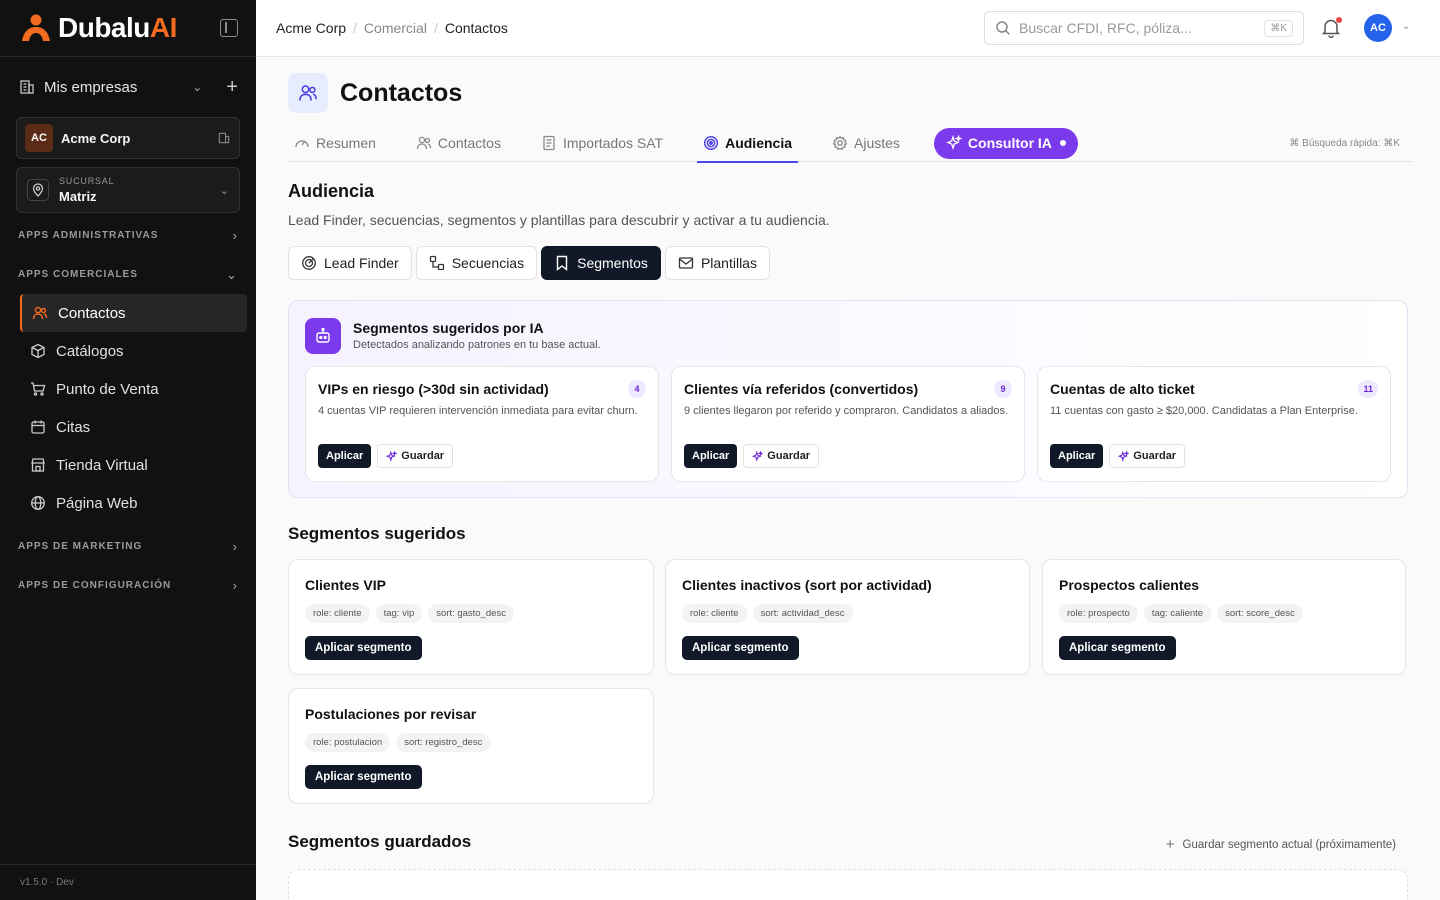 This screenshot has width=1440, height=900. Describe the element at coordinates (309, 263) in the screenshot. I see `radar-icon` at that location.